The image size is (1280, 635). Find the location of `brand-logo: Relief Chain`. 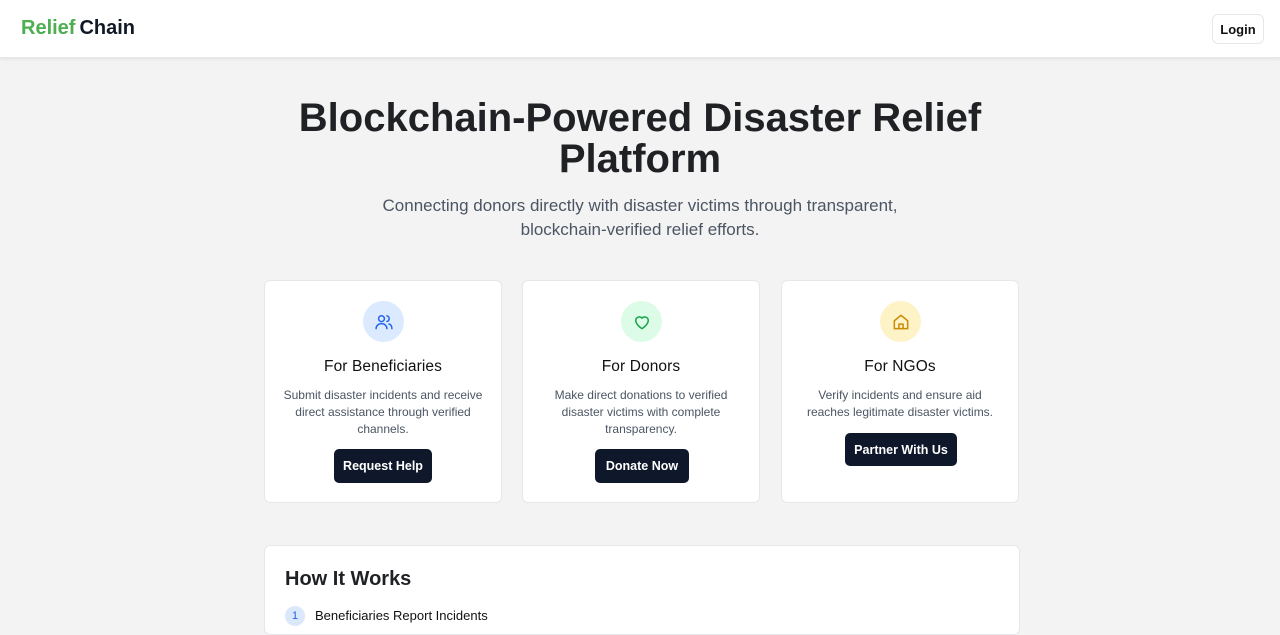

brand-logo: Relief Chain is located at coordinates (78, 28).